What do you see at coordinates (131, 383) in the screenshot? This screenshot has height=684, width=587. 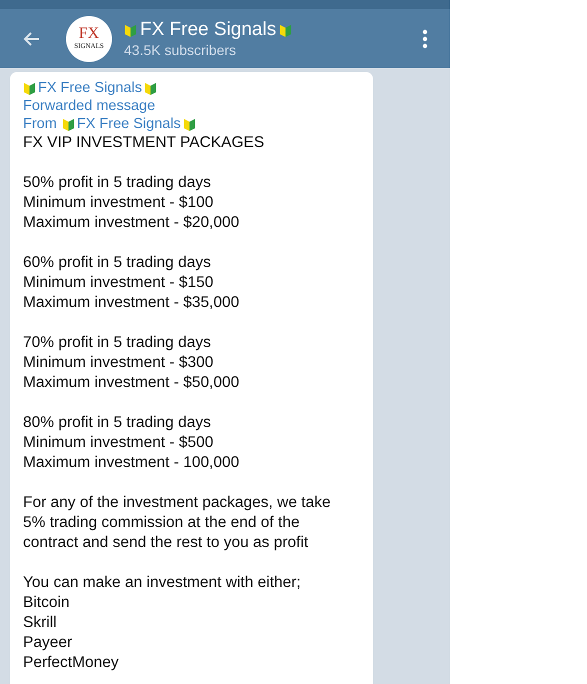 I see `message-line: Maximum investment - $50,000` at bounding box center [131, 383].